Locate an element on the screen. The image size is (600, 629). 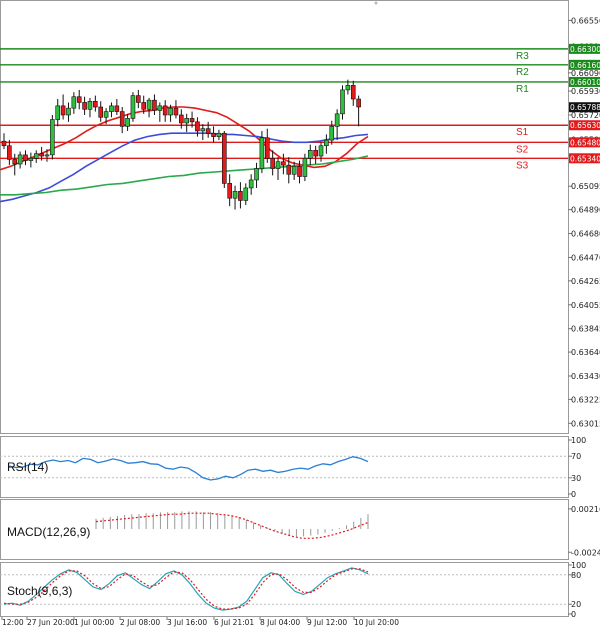
time-tick-label: 3 Jul 16:00 is located at coordinates (187, 622).